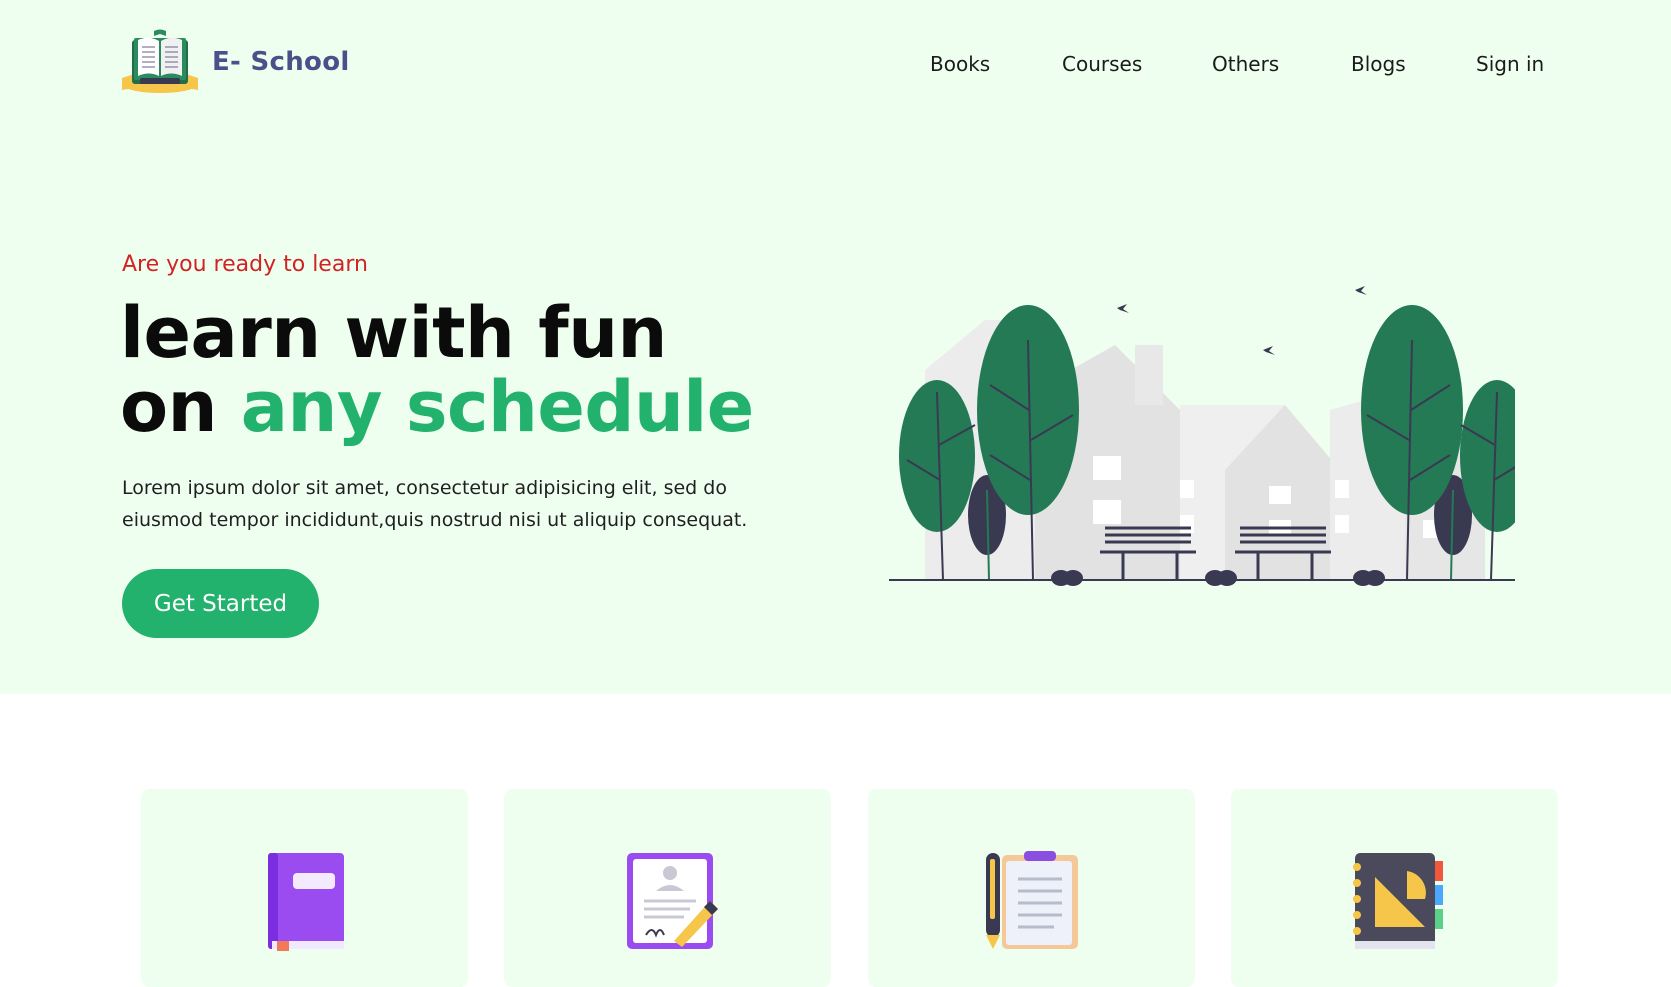 This screenshot has height=987, width=1671. What do you see at coordinates (835, 67) in the screenshot?
I see `main-nav: Books Courses Others Blogs Sign in` at bounding box center [835, 67].